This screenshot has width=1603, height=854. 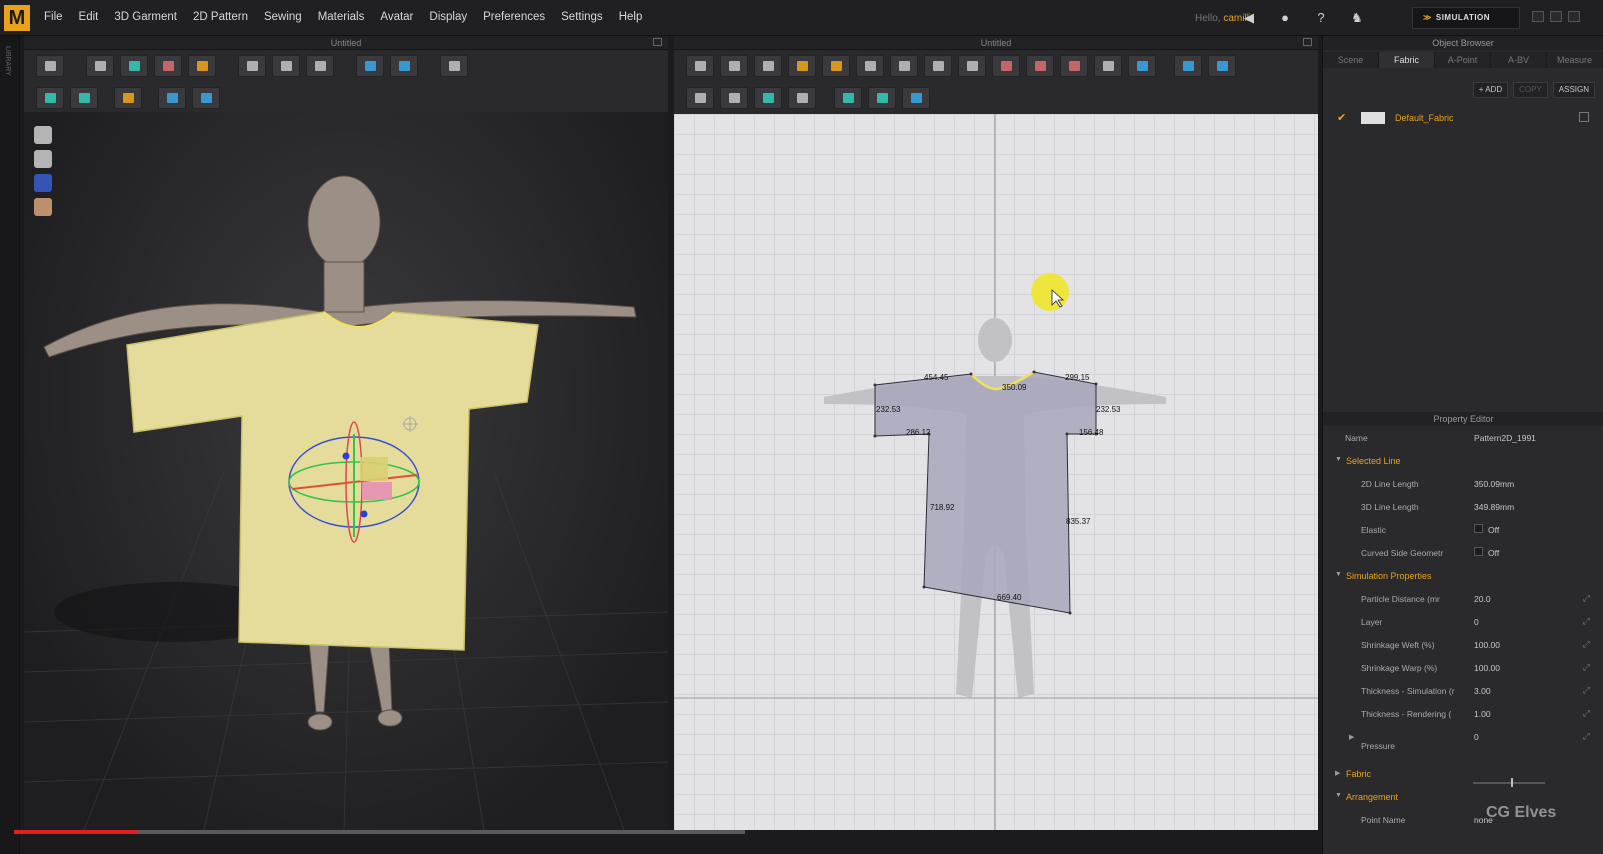 What do you see at coordinates (53, 17) in the screenshot?
I see `menu-file: File` at bounding box center [53, 17].